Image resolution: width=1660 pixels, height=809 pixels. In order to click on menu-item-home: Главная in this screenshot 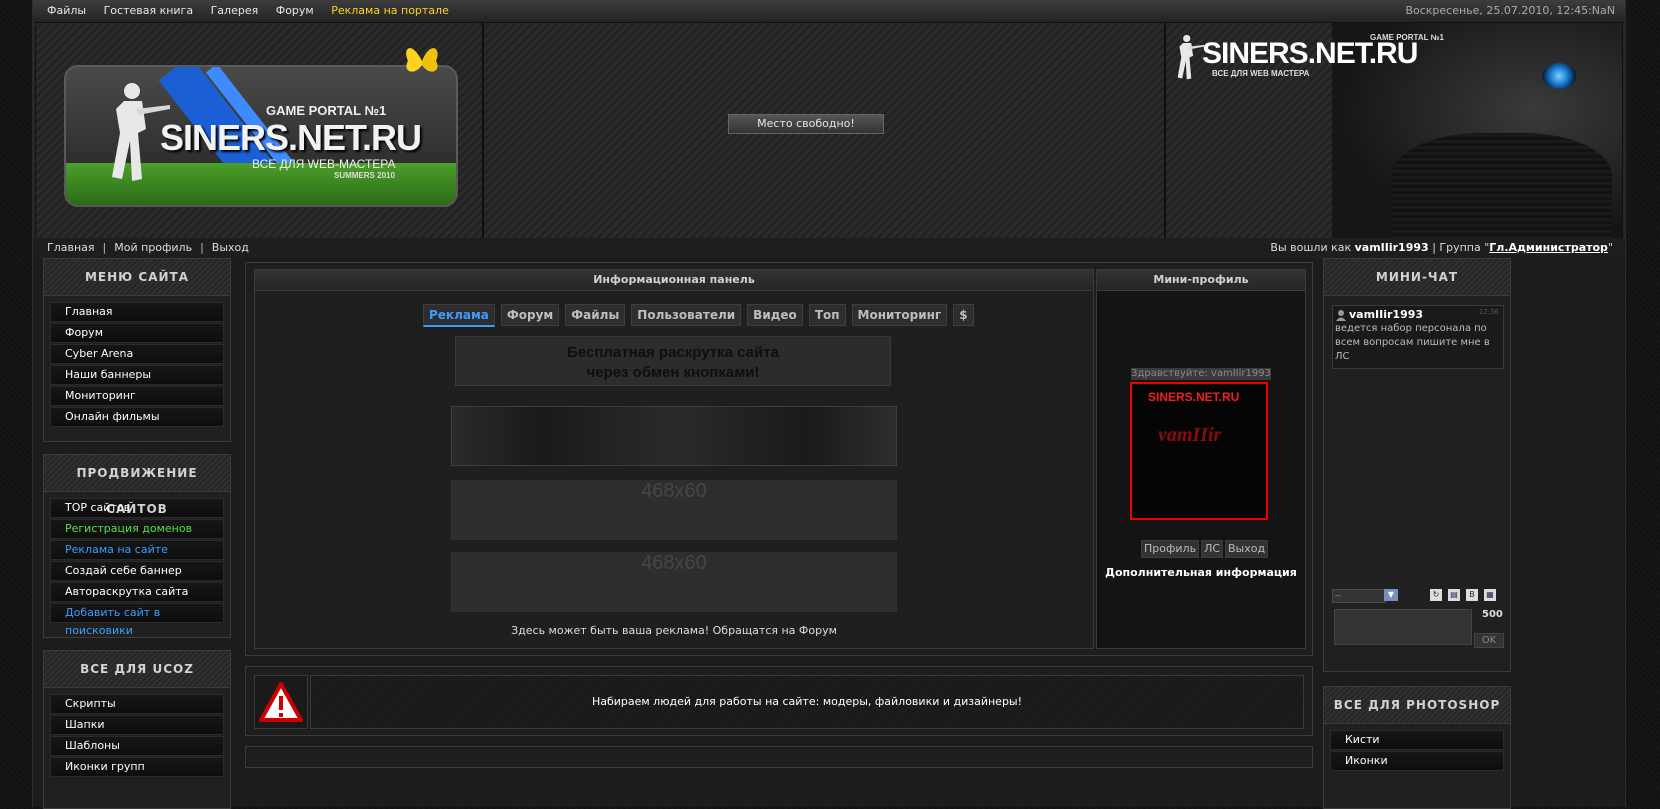, I will do `click(137, 312)`.